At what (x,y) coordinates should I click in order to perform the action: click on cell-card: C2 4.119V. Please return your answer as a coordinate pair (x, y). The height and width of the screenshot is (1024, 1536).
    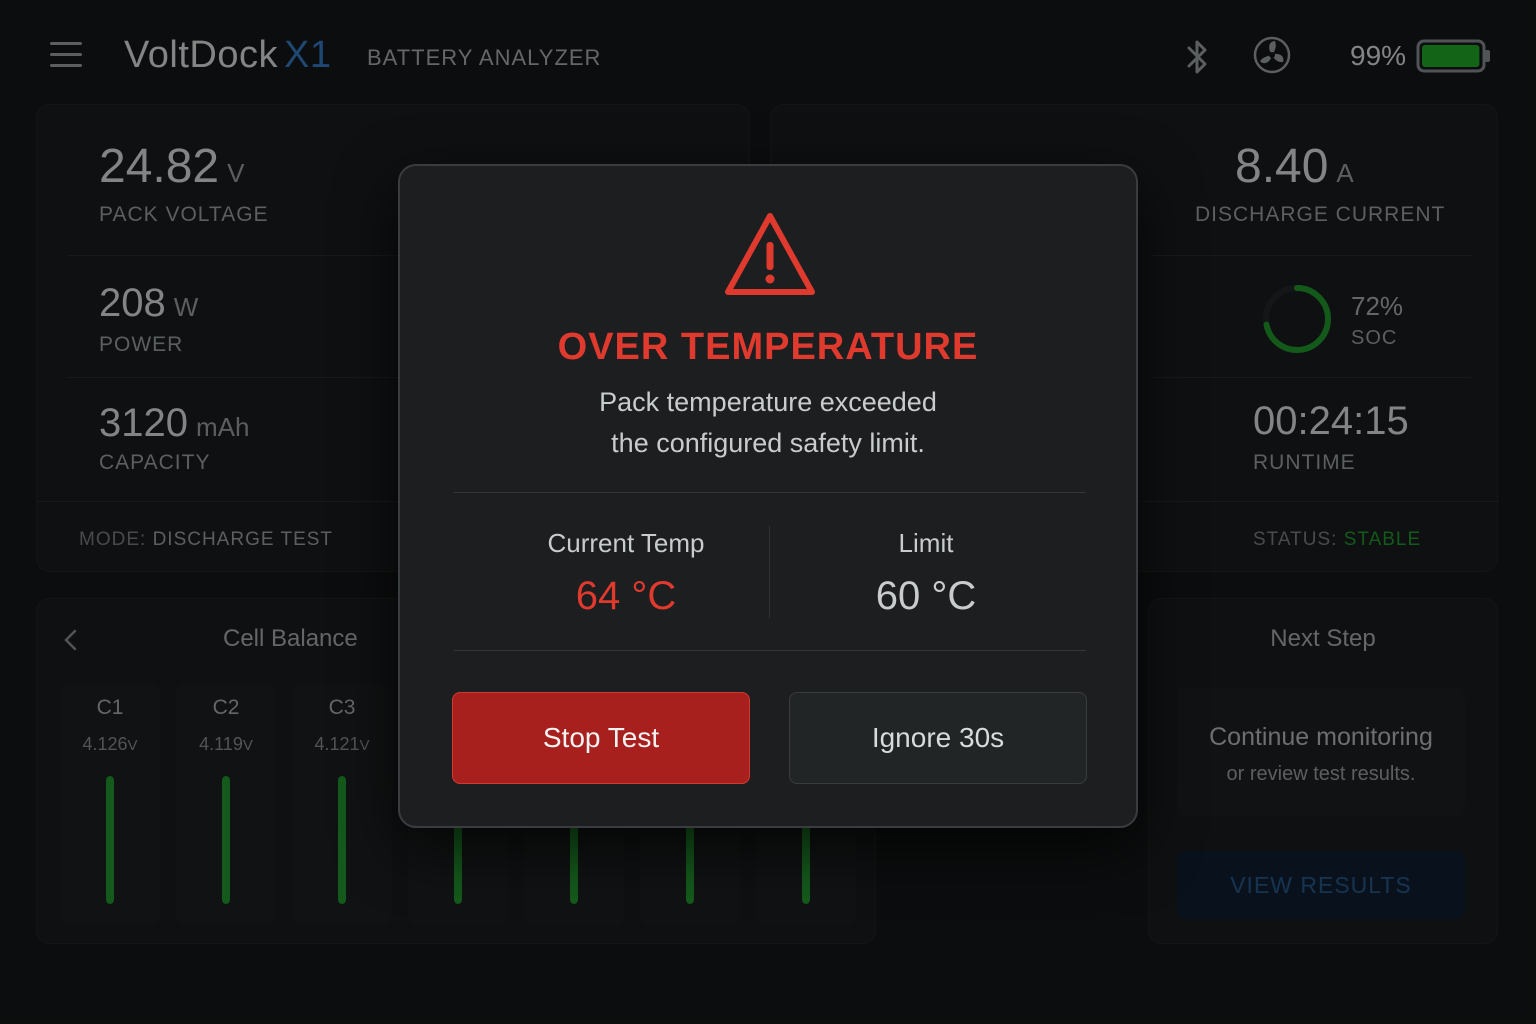
    Looking at the image, I should click on (226, 804).